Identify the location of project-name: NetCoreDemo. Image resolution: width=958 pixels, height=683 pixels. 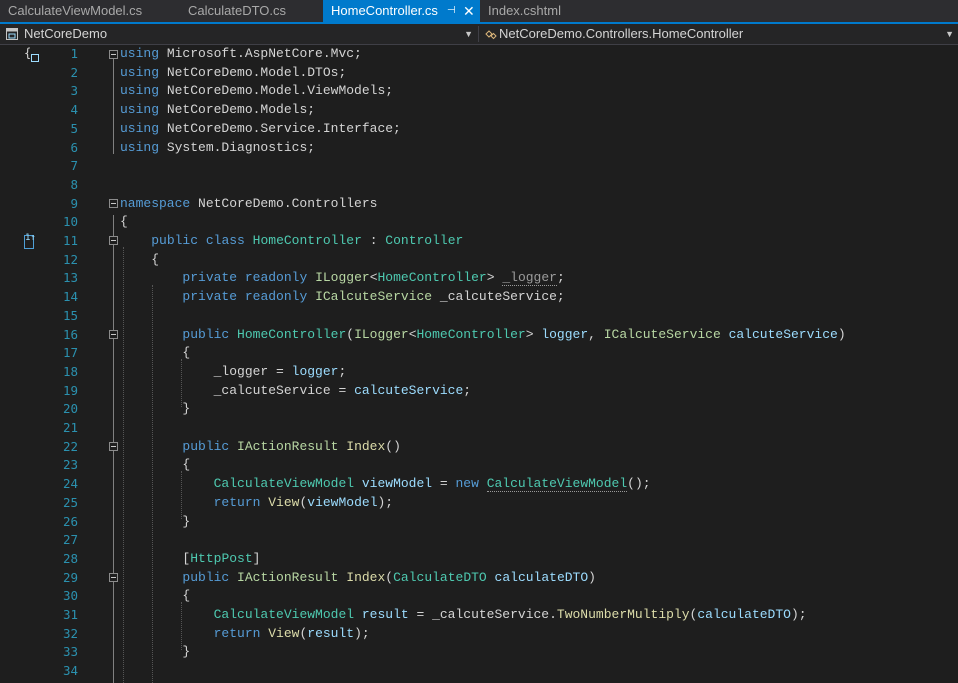
(66, 33).